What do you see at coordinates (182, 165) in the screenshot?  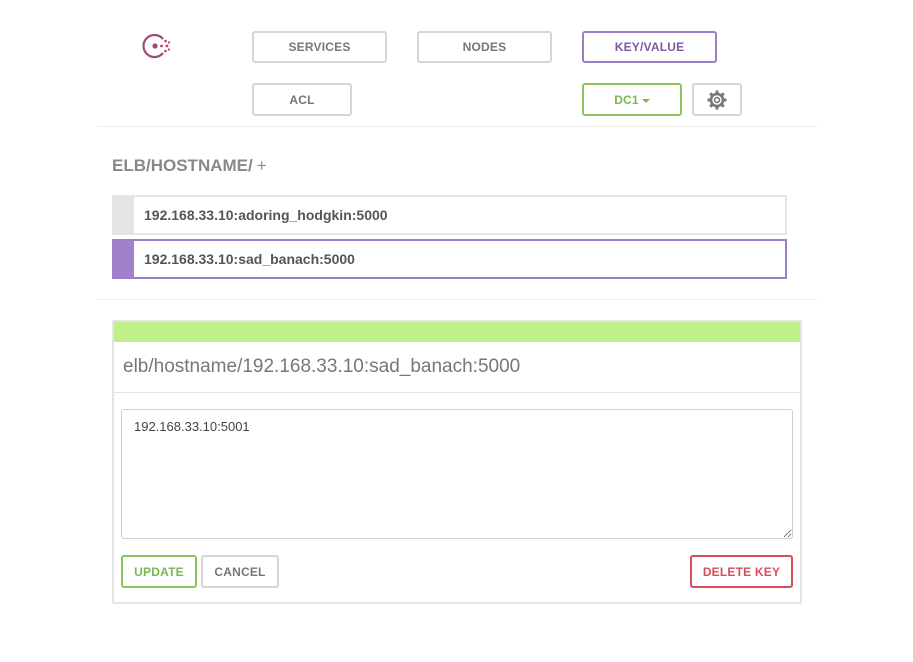 I see `breadcrumb-path: ELB/HOSTNAME/` at bounding box center [182, 165].